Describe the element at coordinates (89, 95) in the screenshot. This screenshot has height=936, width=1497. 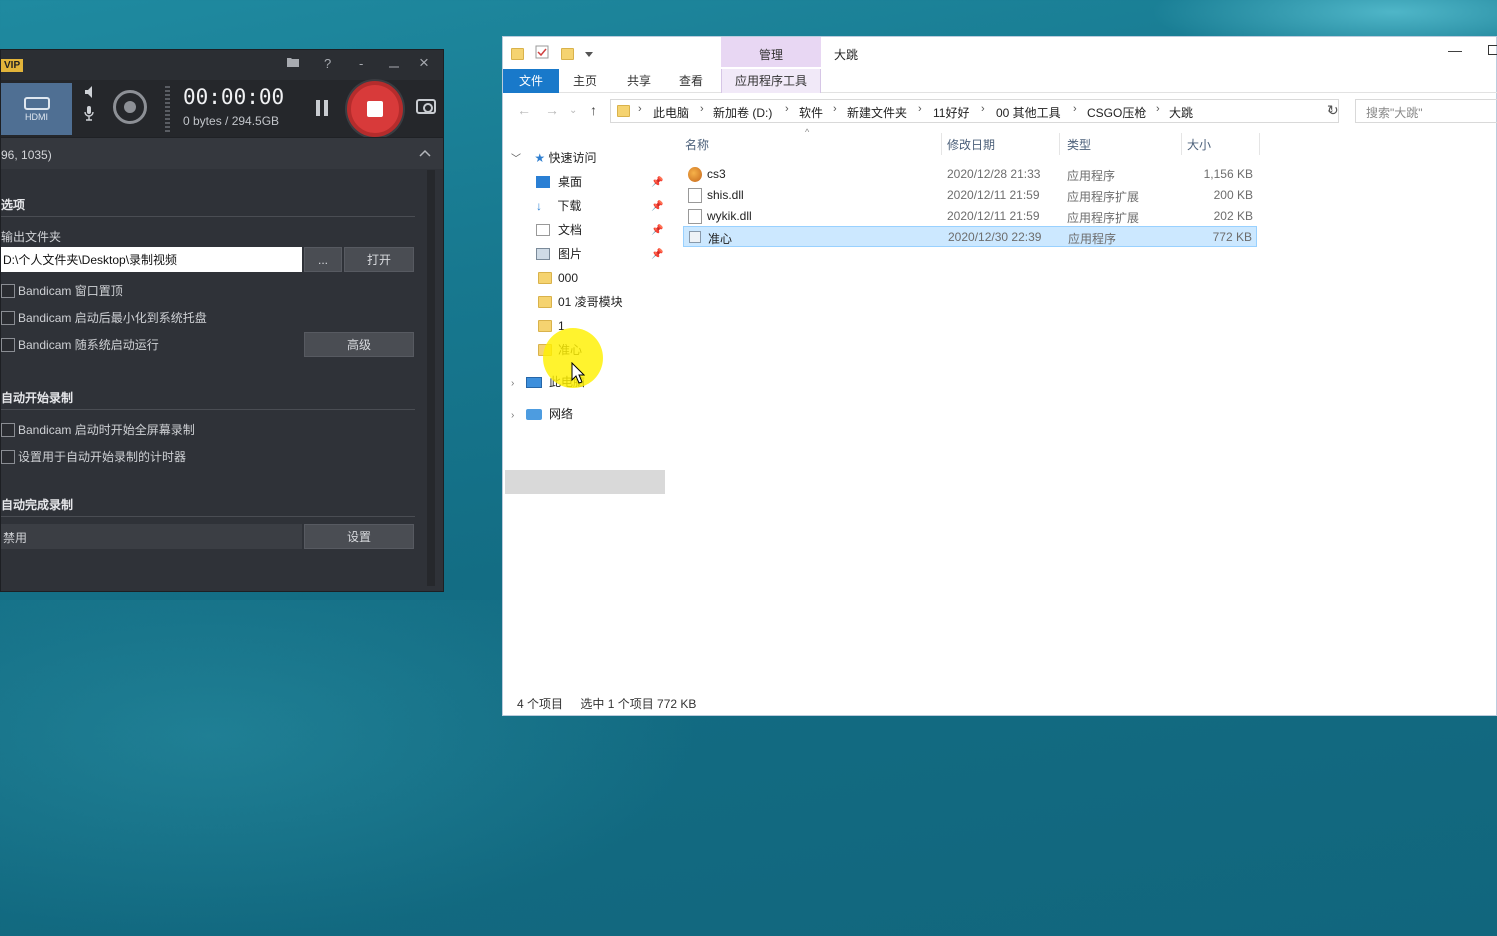
I see `speaker-icon` at that location.